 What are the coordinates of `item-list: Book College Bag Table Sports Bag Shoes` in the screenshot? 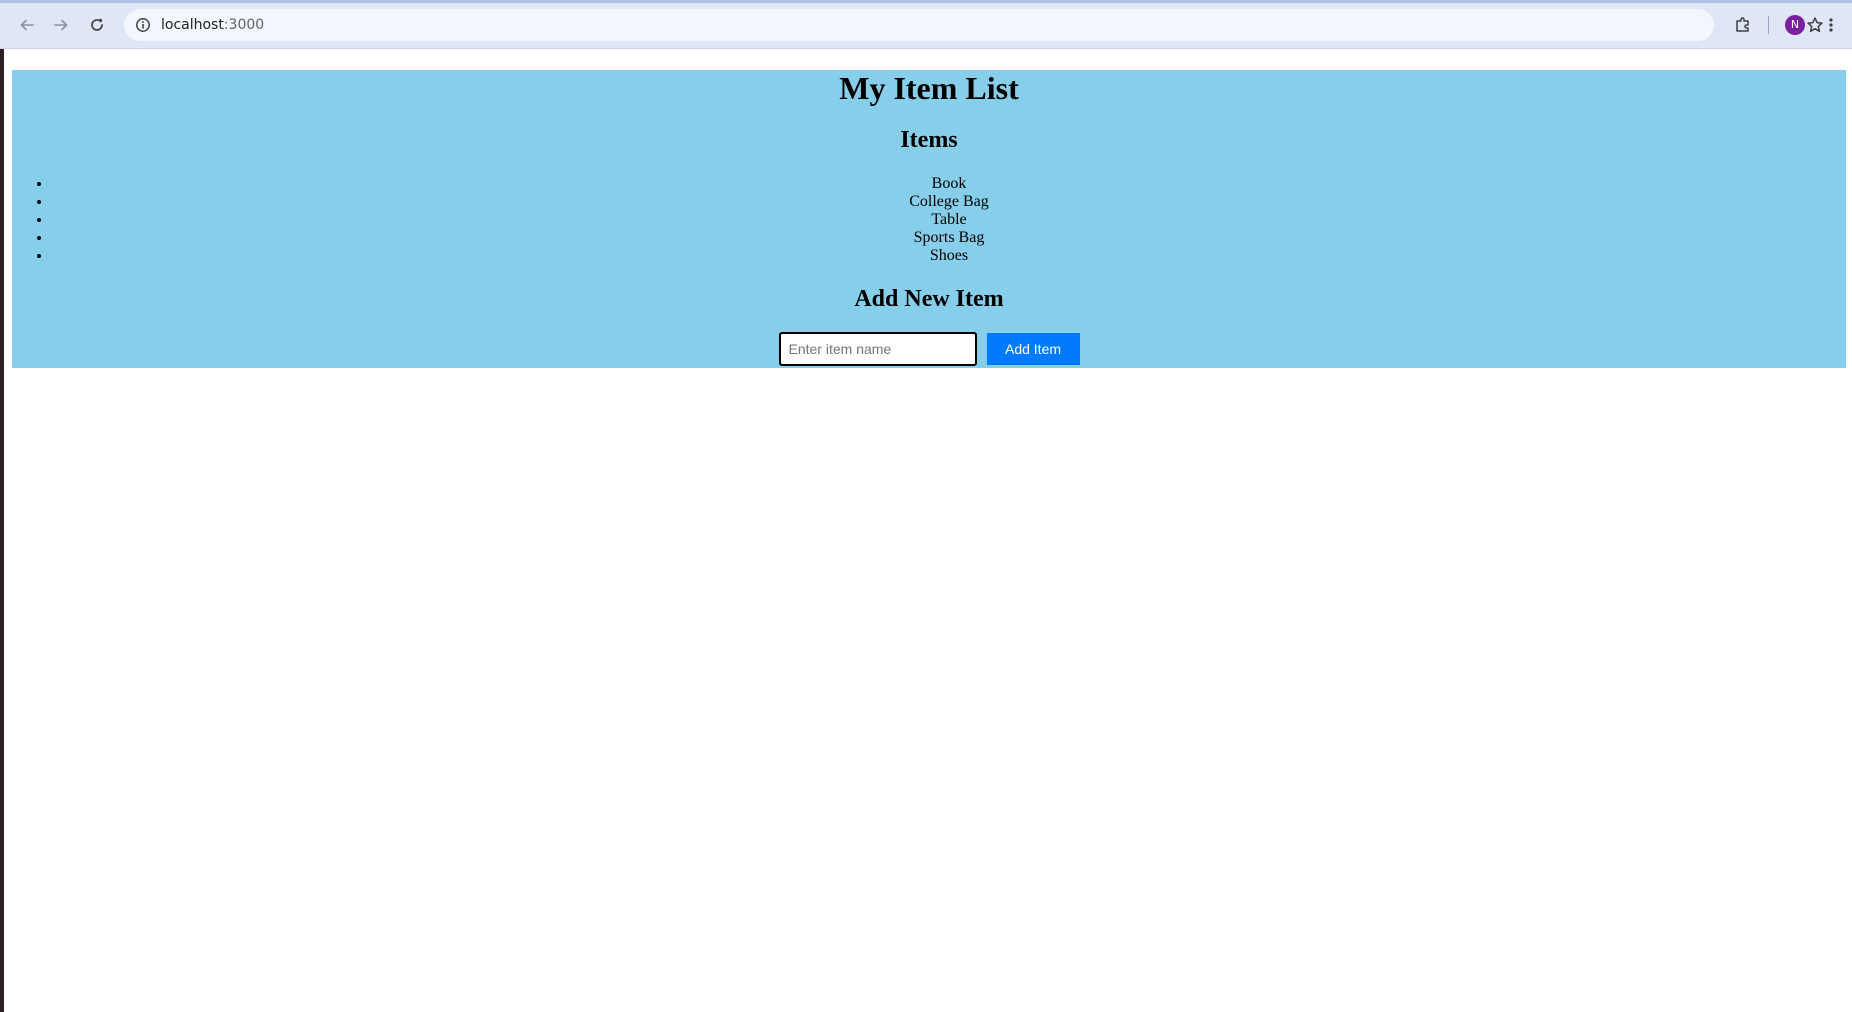 It's located at (929, 220).